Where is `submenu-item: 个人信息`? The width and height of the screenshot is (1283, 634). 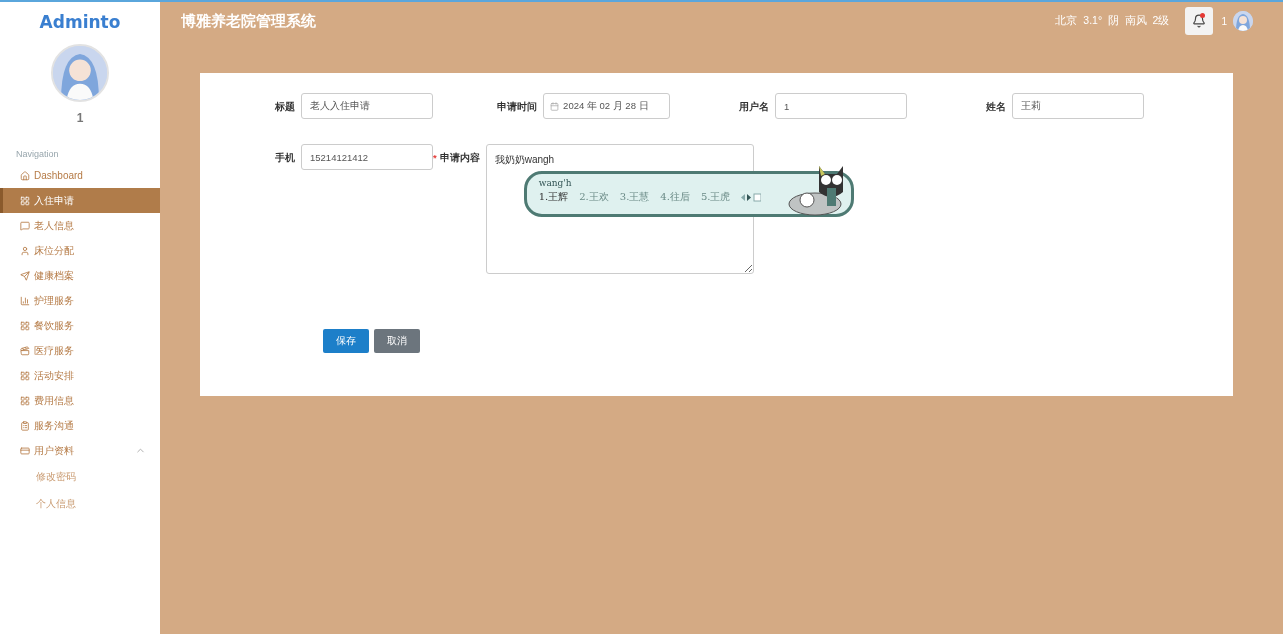 submenu-item: 个人信息 is located at coordinates (80, 503).